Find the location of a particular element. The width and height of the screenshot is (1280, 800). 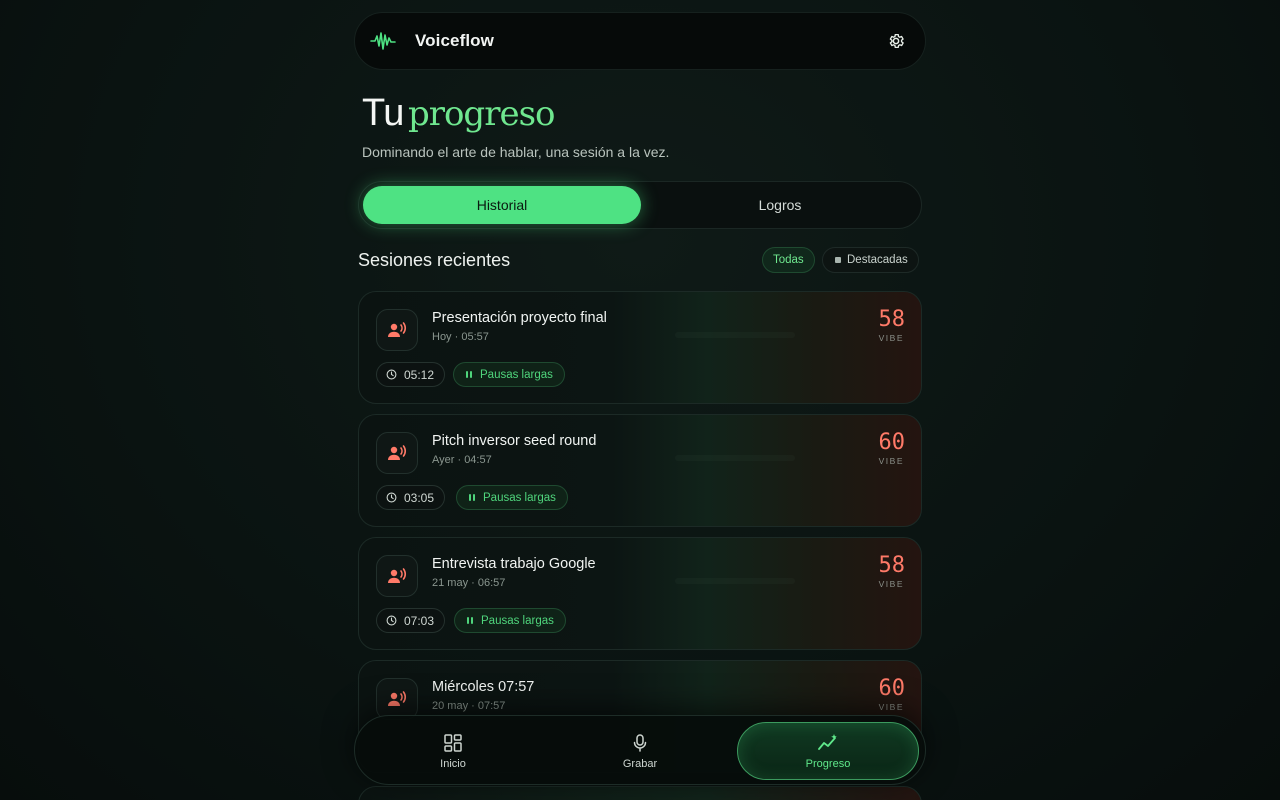

session-name: Pitch inversor seed round is located at coordinates (514, 441).